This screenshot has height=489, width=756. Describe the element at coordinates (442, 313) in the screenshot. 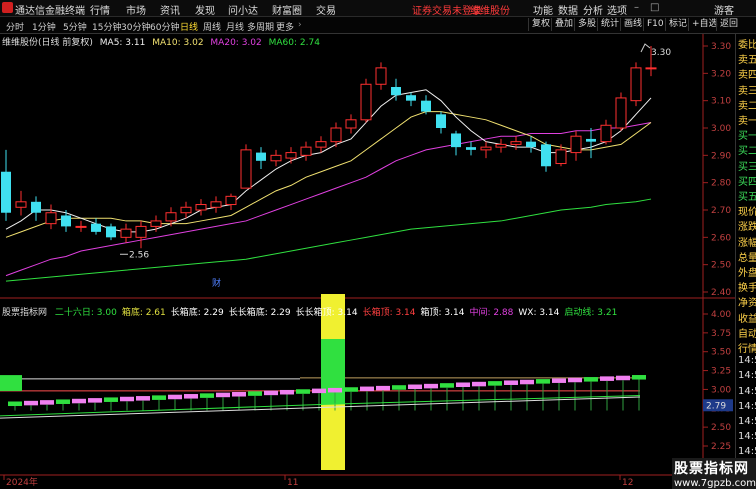

I see `sub-indicator-value: 箱顶: 3.14` at that location.